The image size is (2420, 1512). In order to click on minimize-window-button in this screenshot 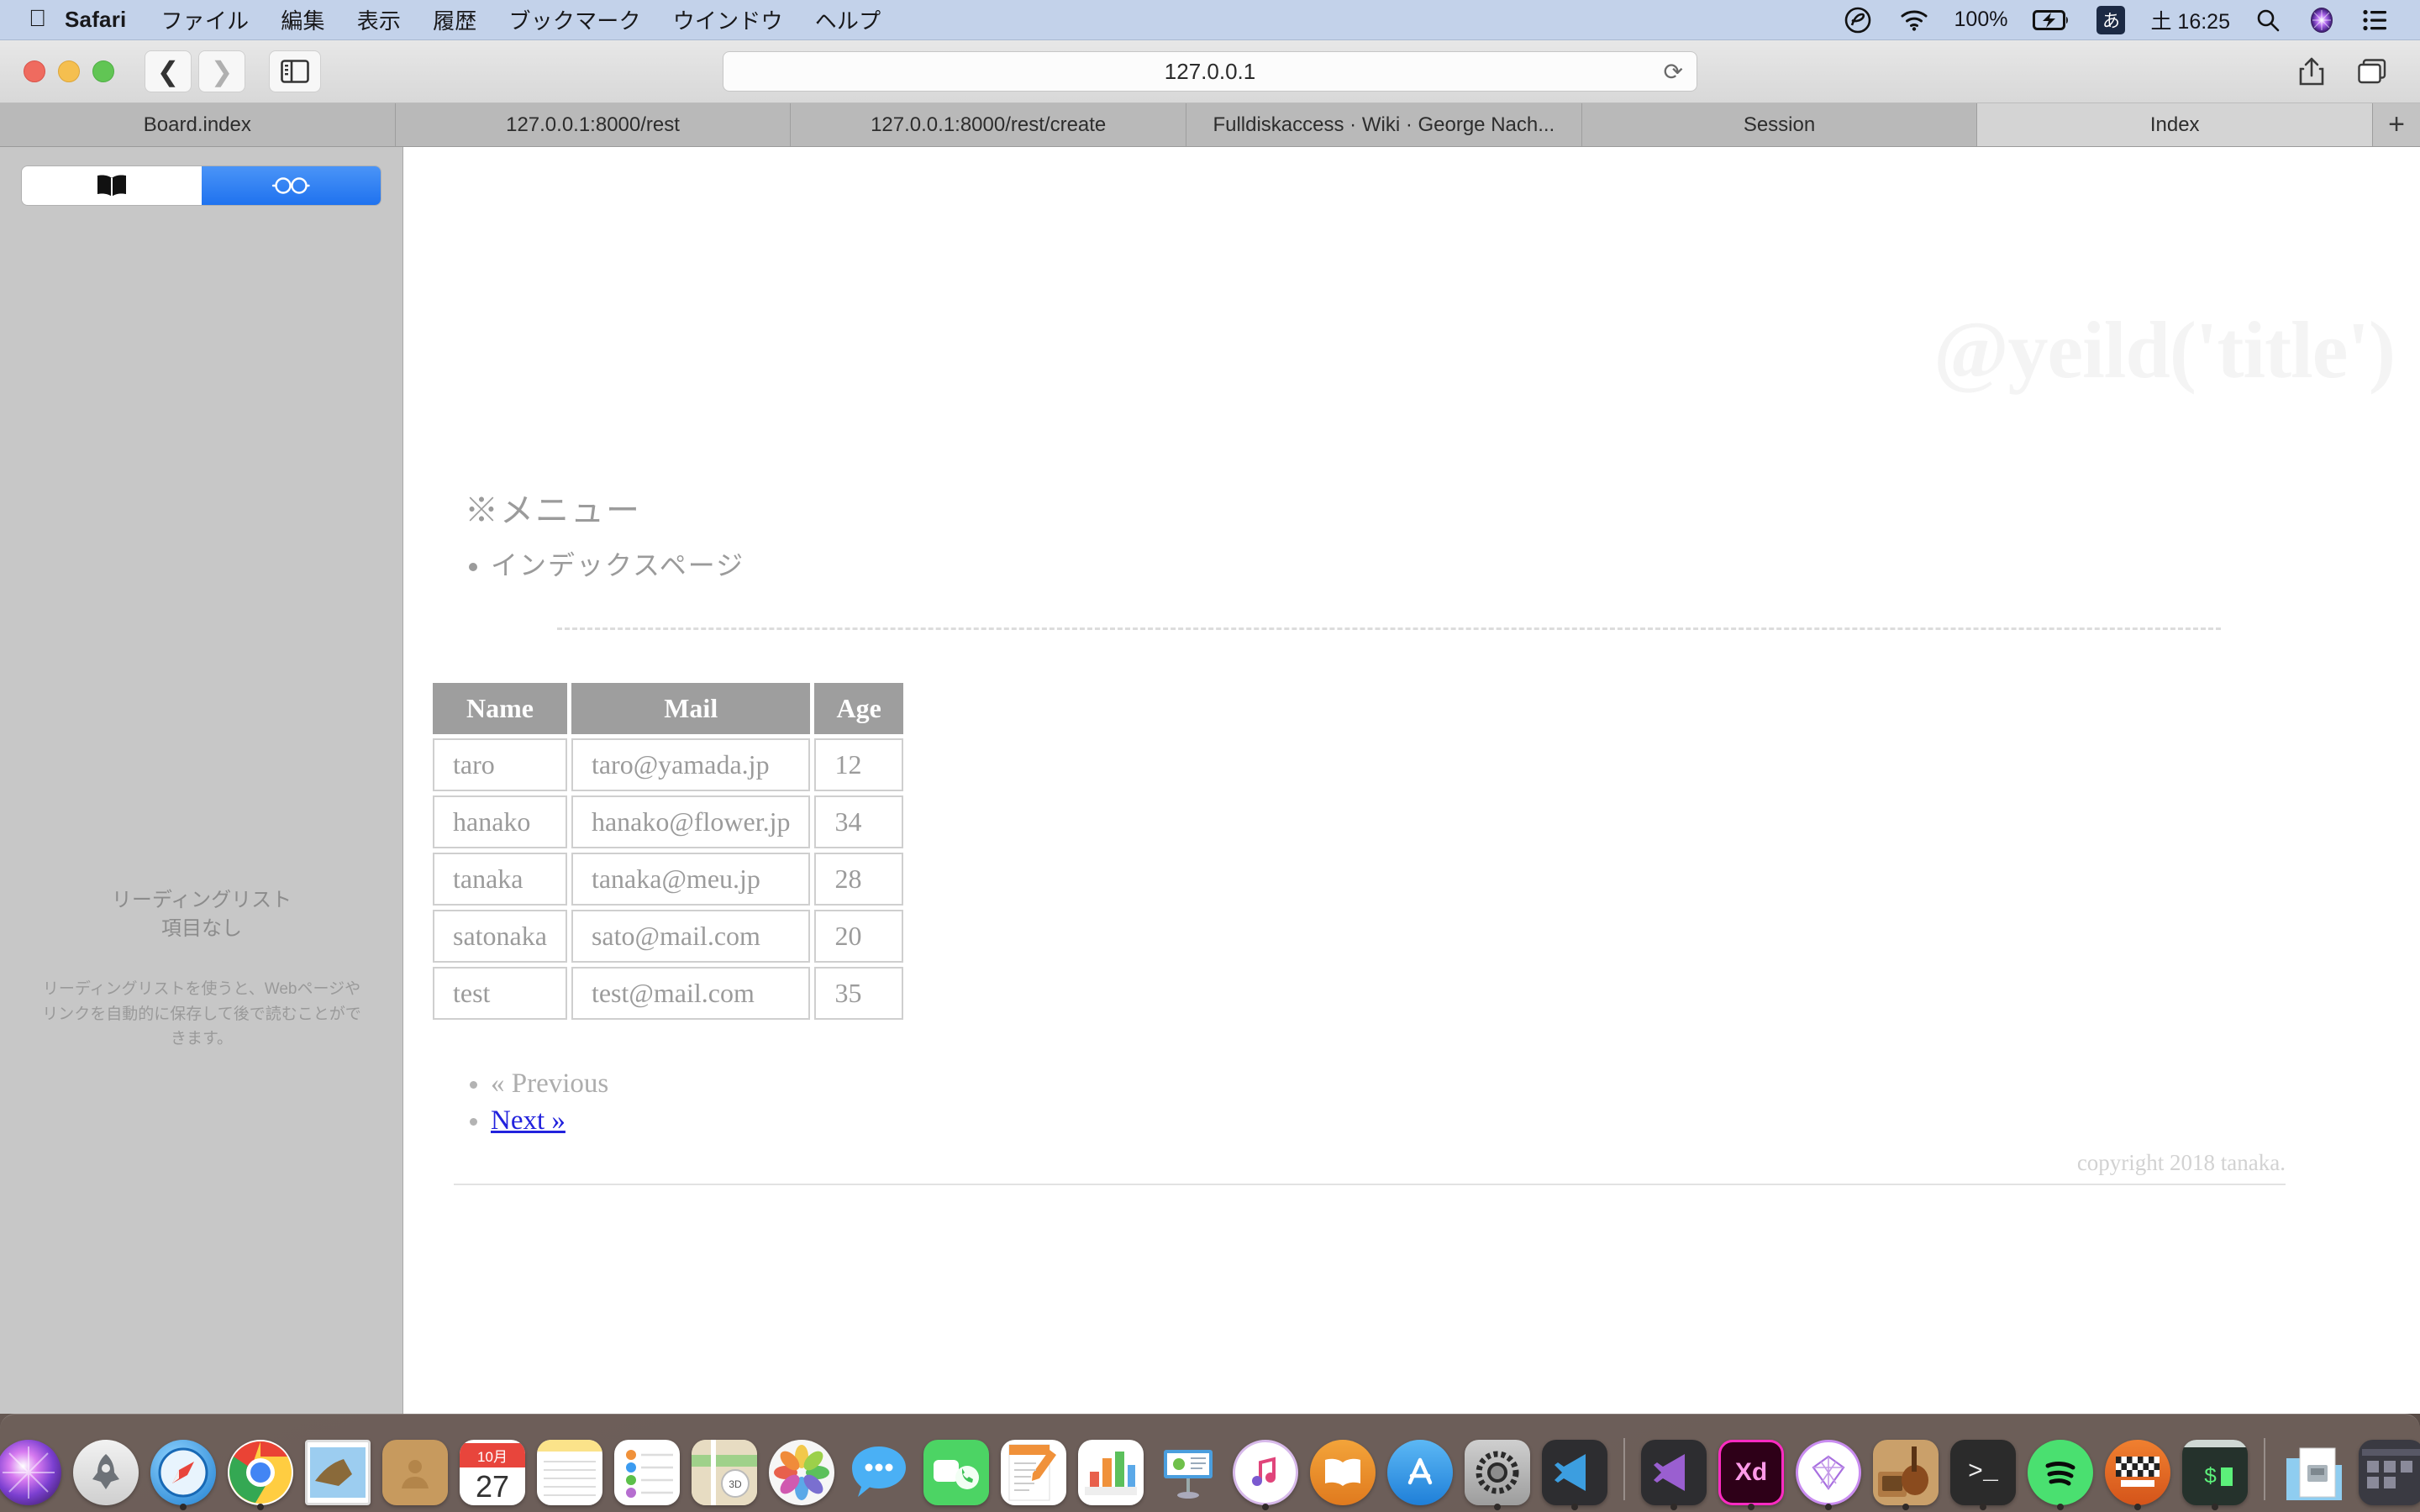, I will do `click(69, 71)`.